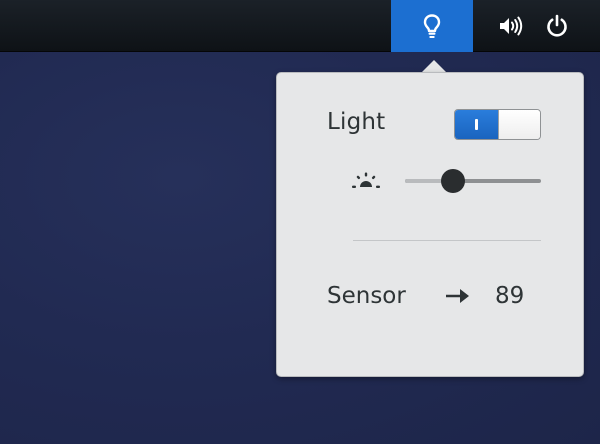  I want to click on power-indicator-button, so click(557, 26).